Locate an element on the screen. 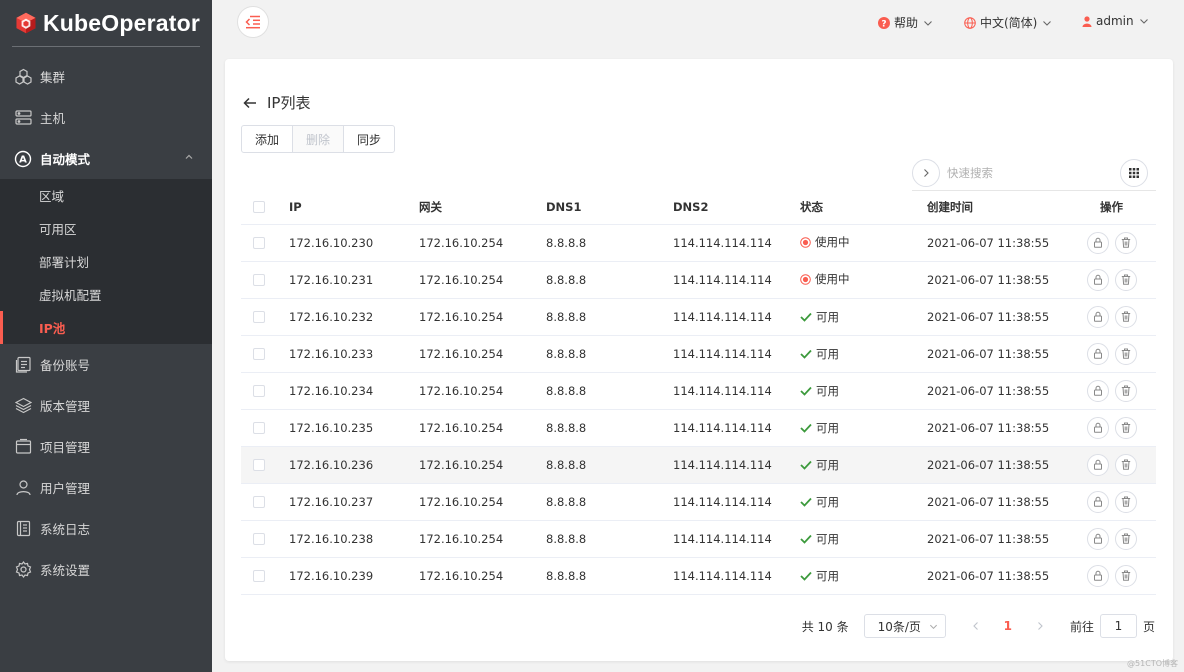 The height and width of the screenshot is (672, 1184). sidebar-item-cluster: 集群 is located at coordinates (106, 76).